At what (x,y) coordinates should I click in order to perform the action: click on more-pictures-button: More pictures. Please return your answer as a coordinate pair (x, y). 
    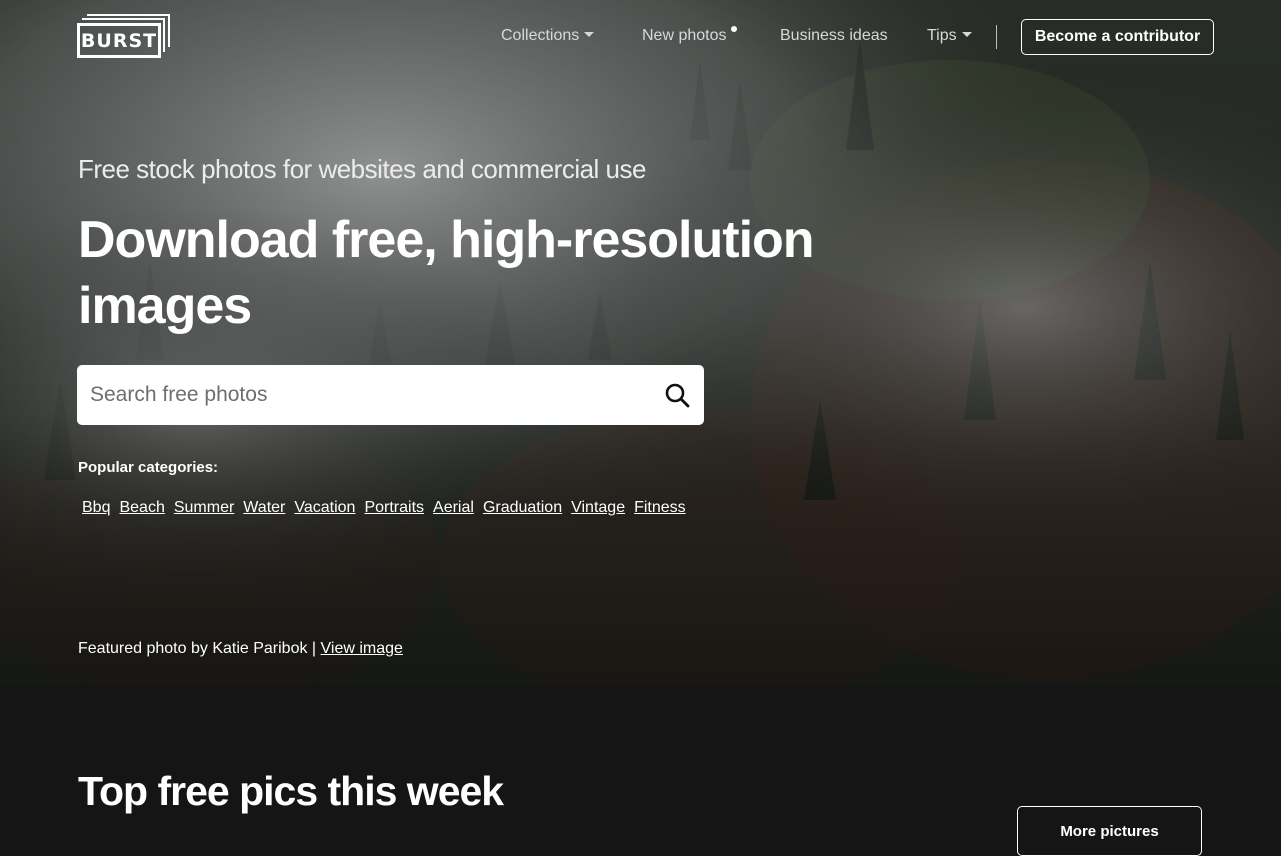
    Looking at the image, I should click on (1109, 831).